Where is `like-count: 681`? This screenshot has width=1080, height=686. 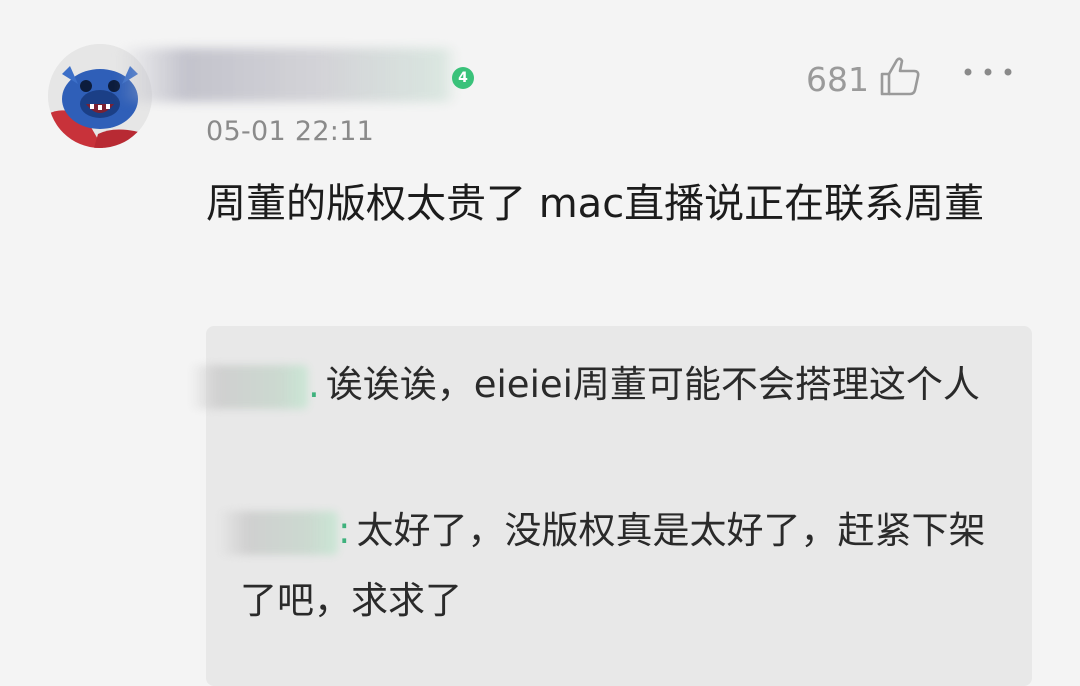
like-count: 681 is located at coordinates (837, 79).